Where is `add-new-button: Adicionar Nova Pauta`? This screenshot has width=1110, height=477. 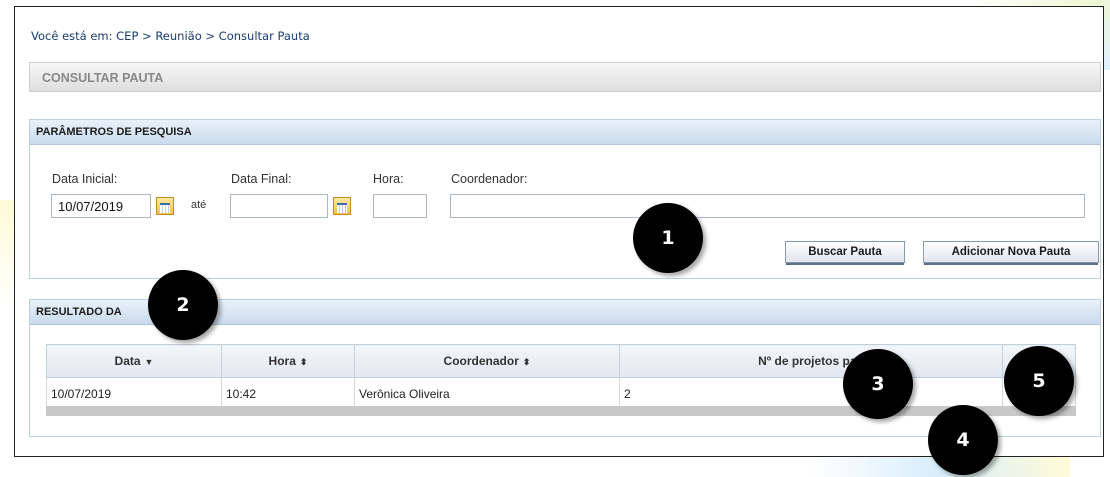
add-new-button: Adicionar Nova Pauta is located at coordinates (1011, 253).